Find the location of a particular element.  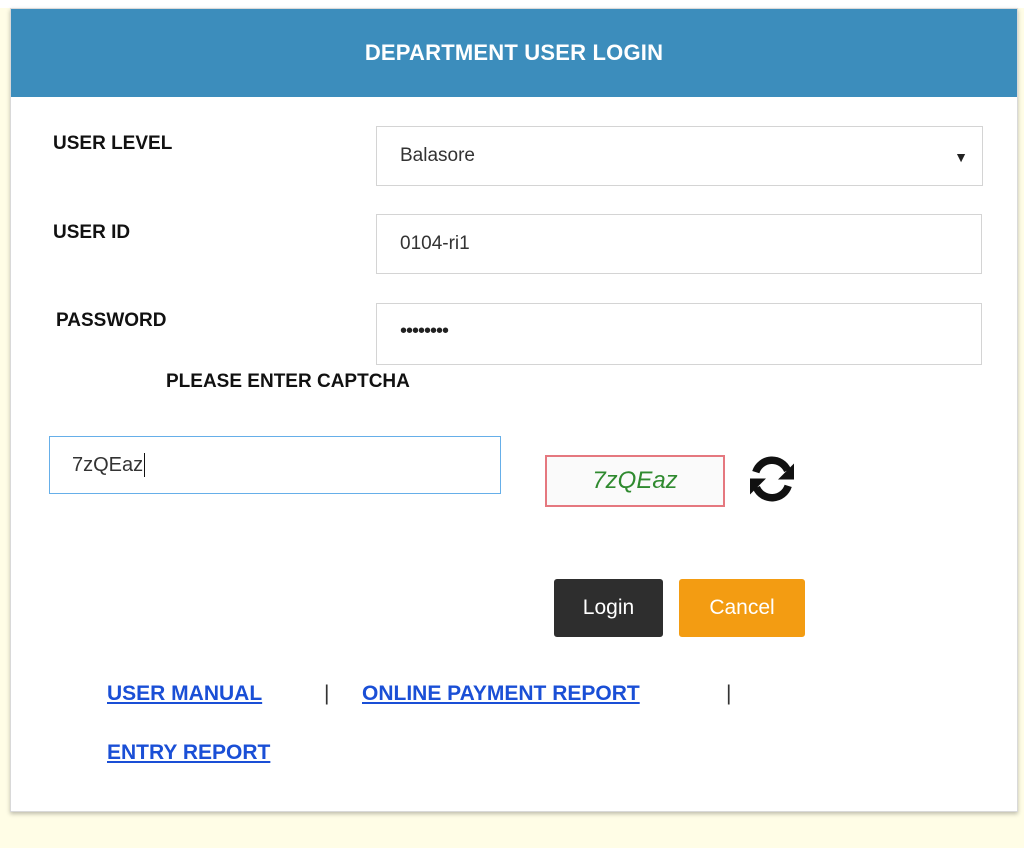

panel-header: DEPARTMENT USER LOGIN is located at coordinates (514, 53).